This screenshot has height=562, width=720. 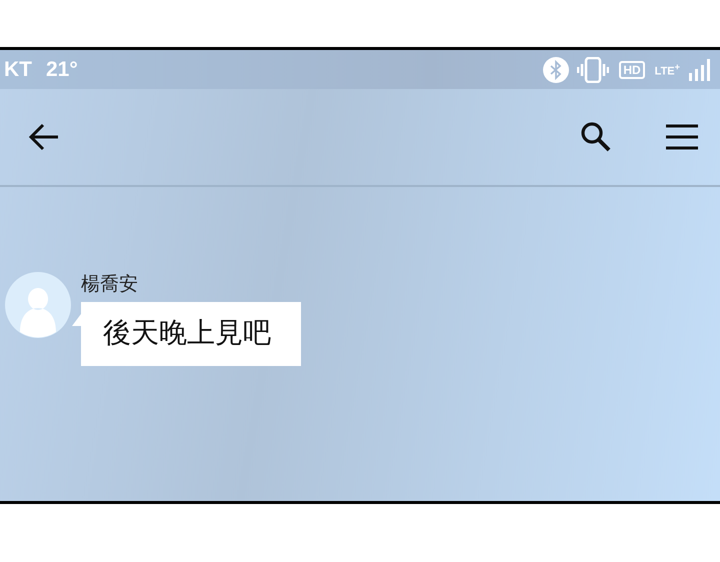 What do you see at coordinates (44, 137) in the screenshot?
I see `back-icon` at bounding box center [44, 137].